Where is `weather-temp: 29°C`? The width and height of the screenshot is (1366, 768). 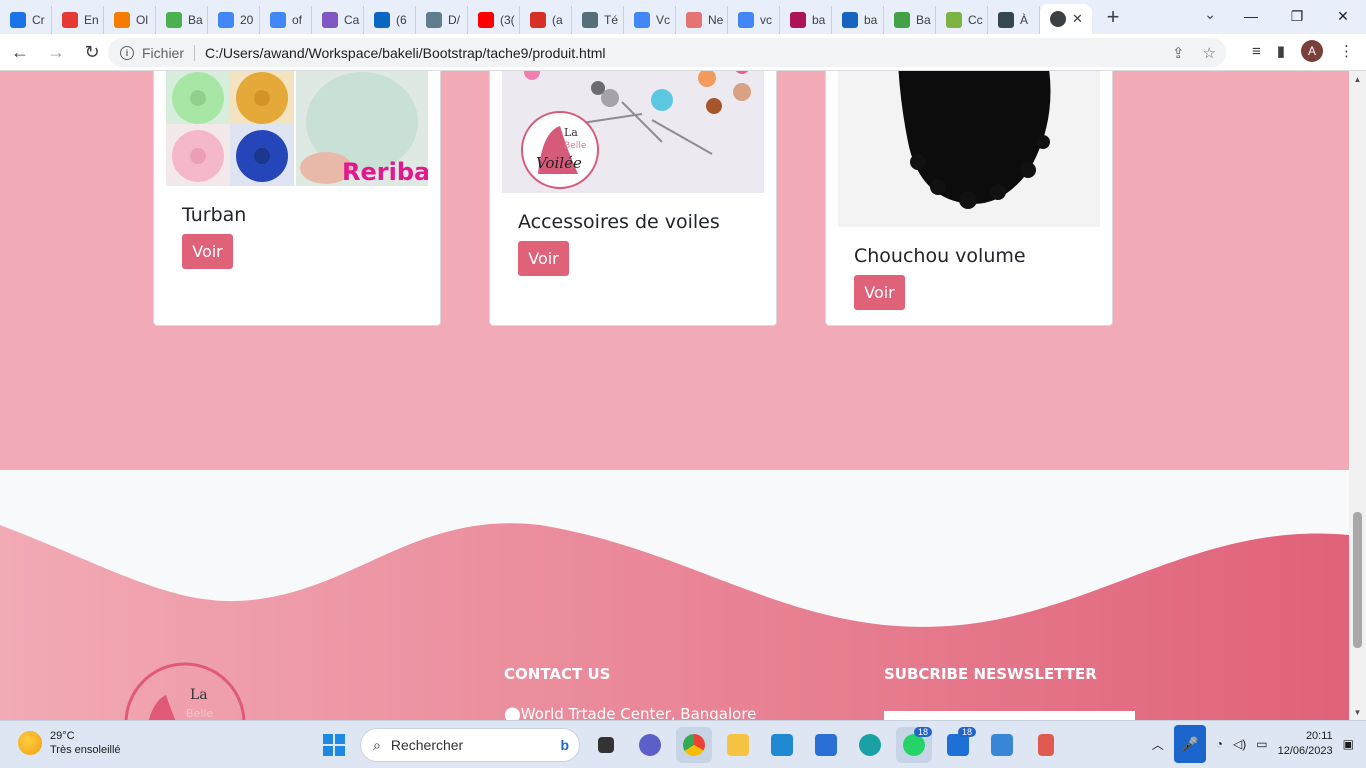 weather-temp: 29°C is located at coordinates (62, 736).